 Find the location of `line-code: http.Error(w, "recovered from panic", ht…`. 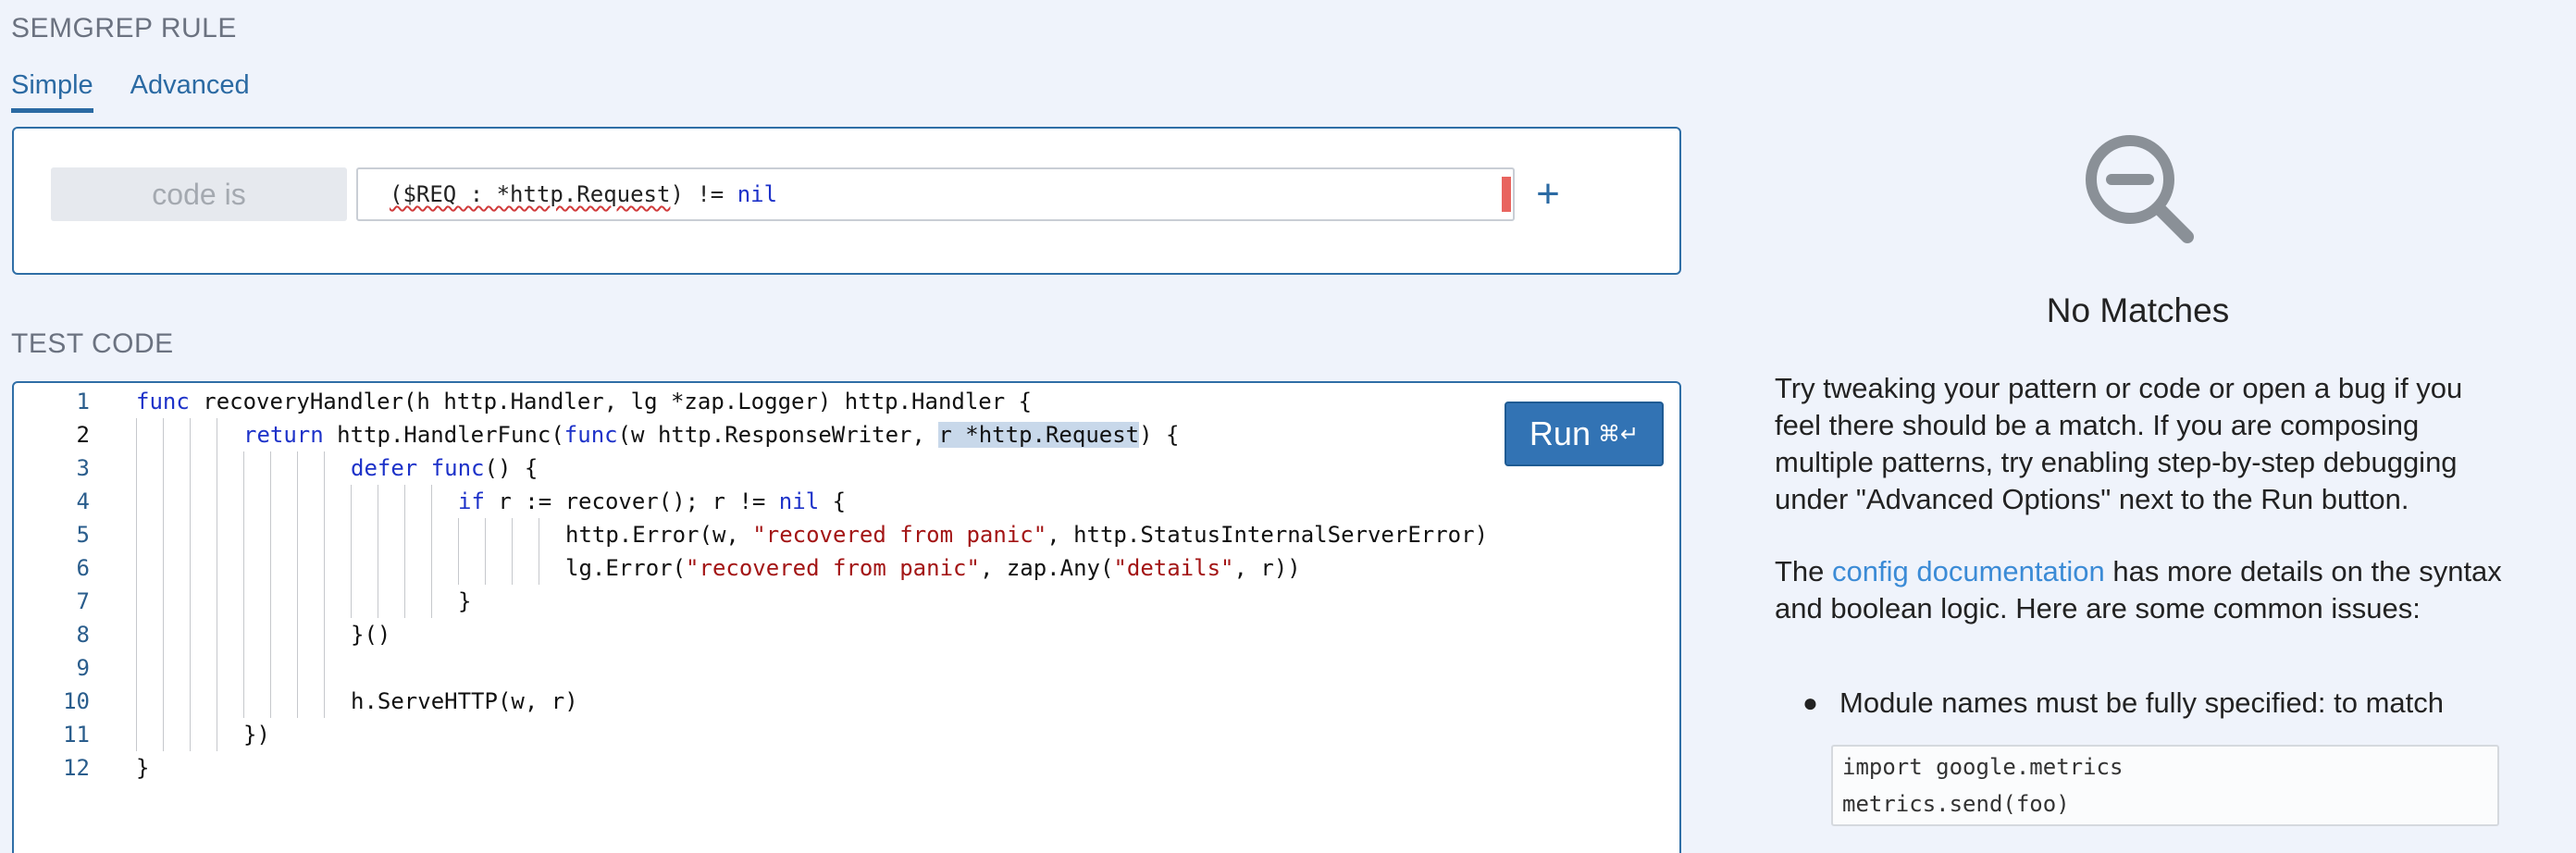

line-code: http.Error(w, "recovered from panic", ht… is located at coordinates (1027, 535).